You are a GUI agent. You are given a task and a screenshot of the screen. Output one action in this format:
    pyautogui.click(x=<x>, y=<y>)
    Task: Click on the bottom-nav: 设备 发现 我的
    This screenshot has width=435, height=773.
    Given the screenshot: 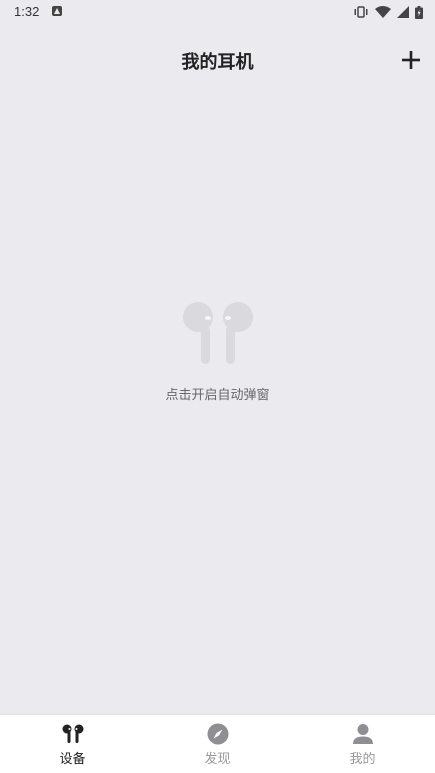 What is the action you would take?
    pyautogui.click(x=217, y=743)
    